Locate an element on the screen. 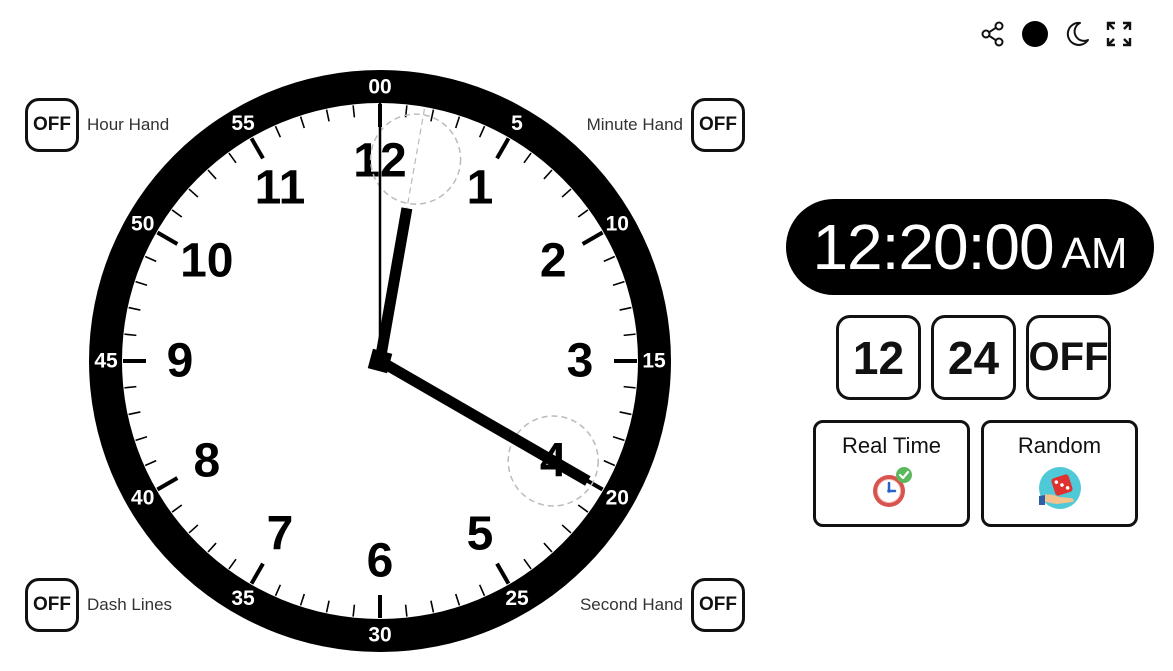 The image size is (1173, 671). hour-number: 2 is located at coordinates (553, 261).